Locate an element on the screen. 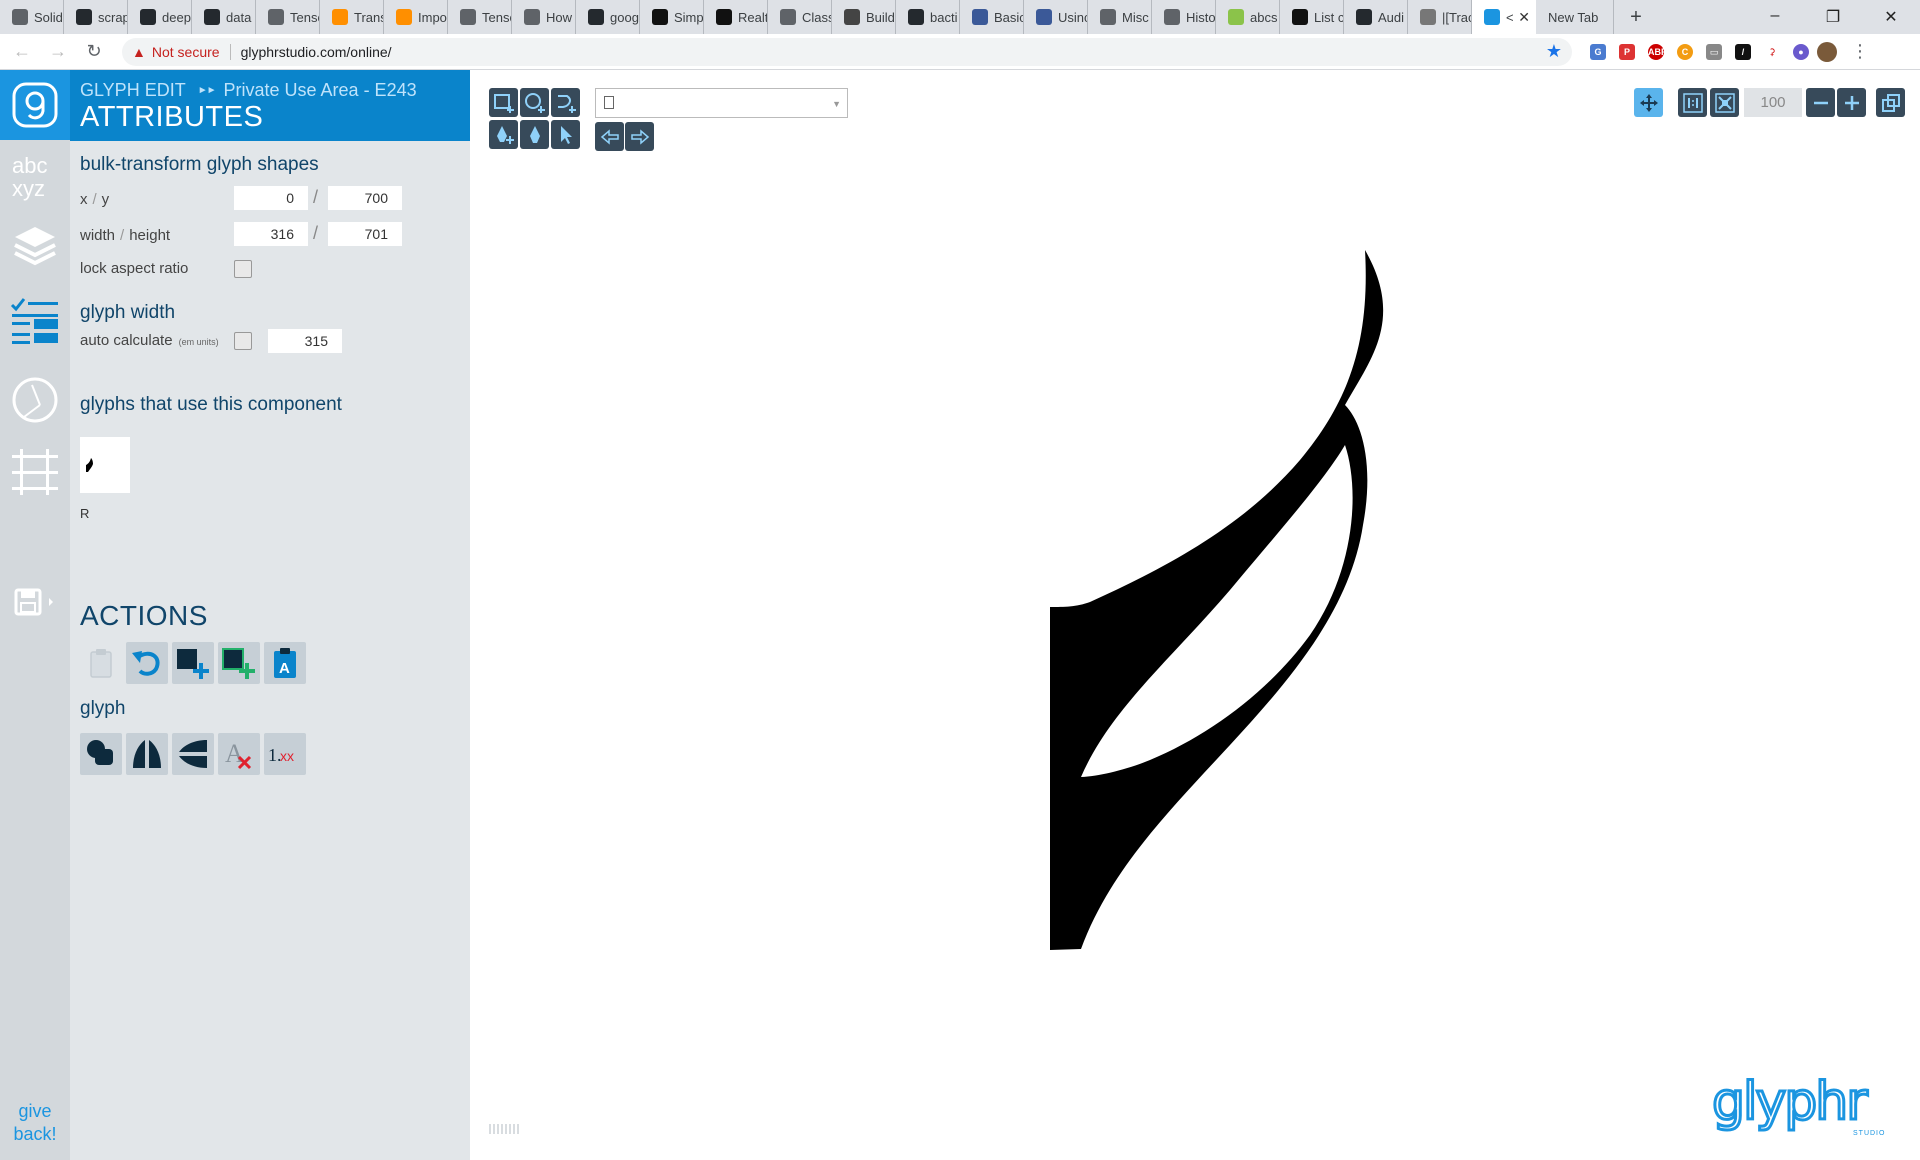 This screenshot has height=1160, width=1920. tab-label: abcs is located at coordinates (1264, 17).